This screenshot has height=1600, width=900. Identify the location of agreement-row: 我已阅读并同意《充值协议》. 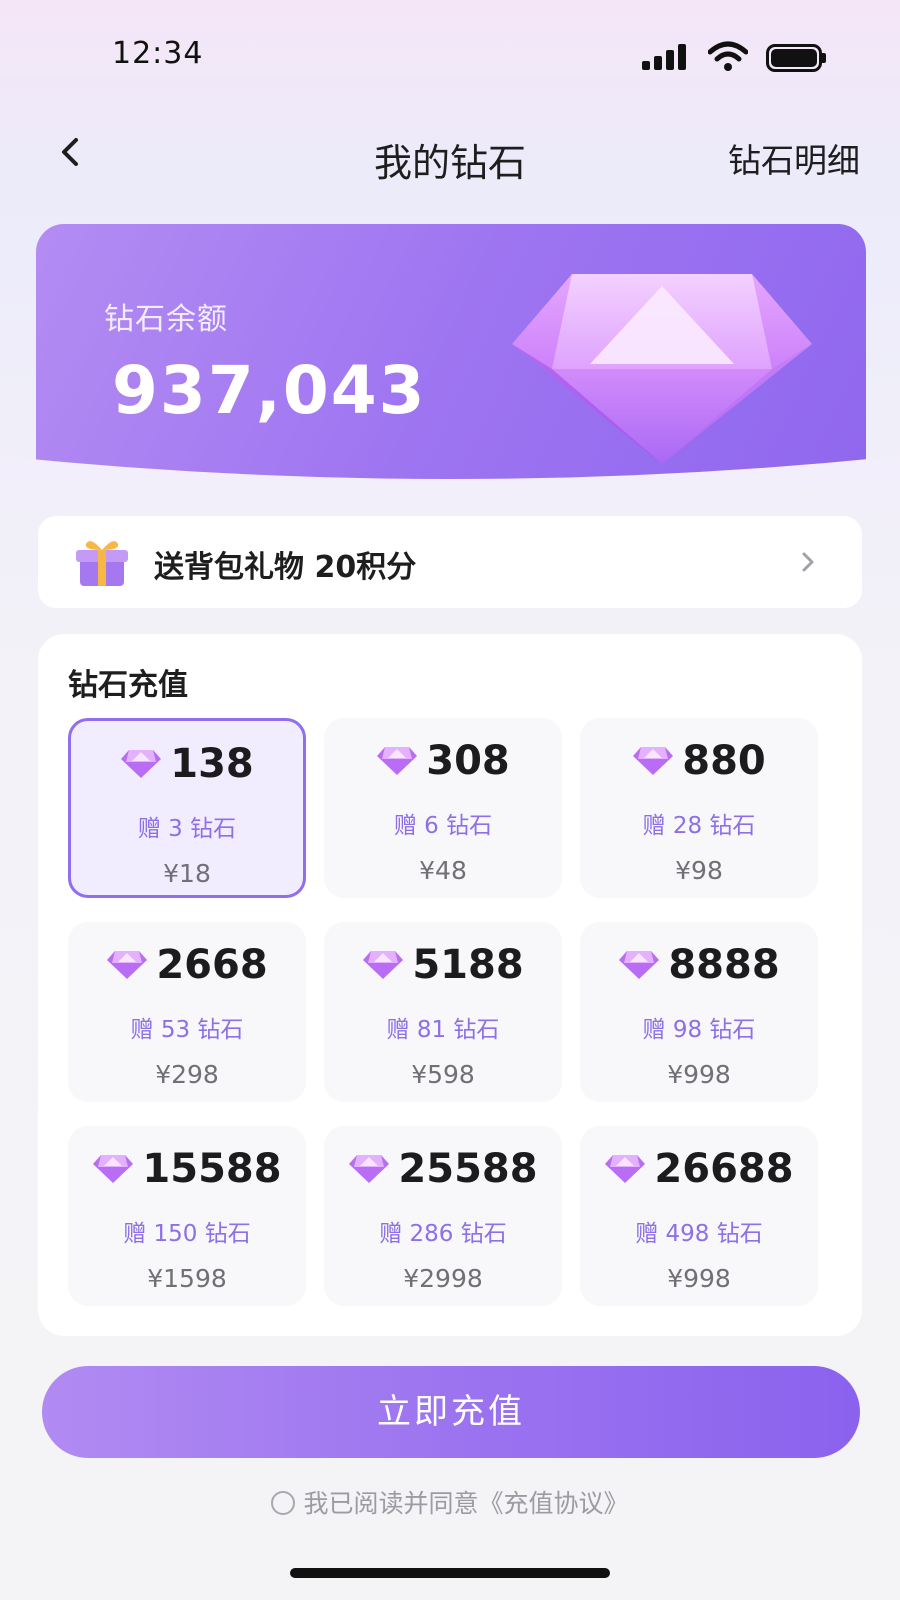
(450, 1502).